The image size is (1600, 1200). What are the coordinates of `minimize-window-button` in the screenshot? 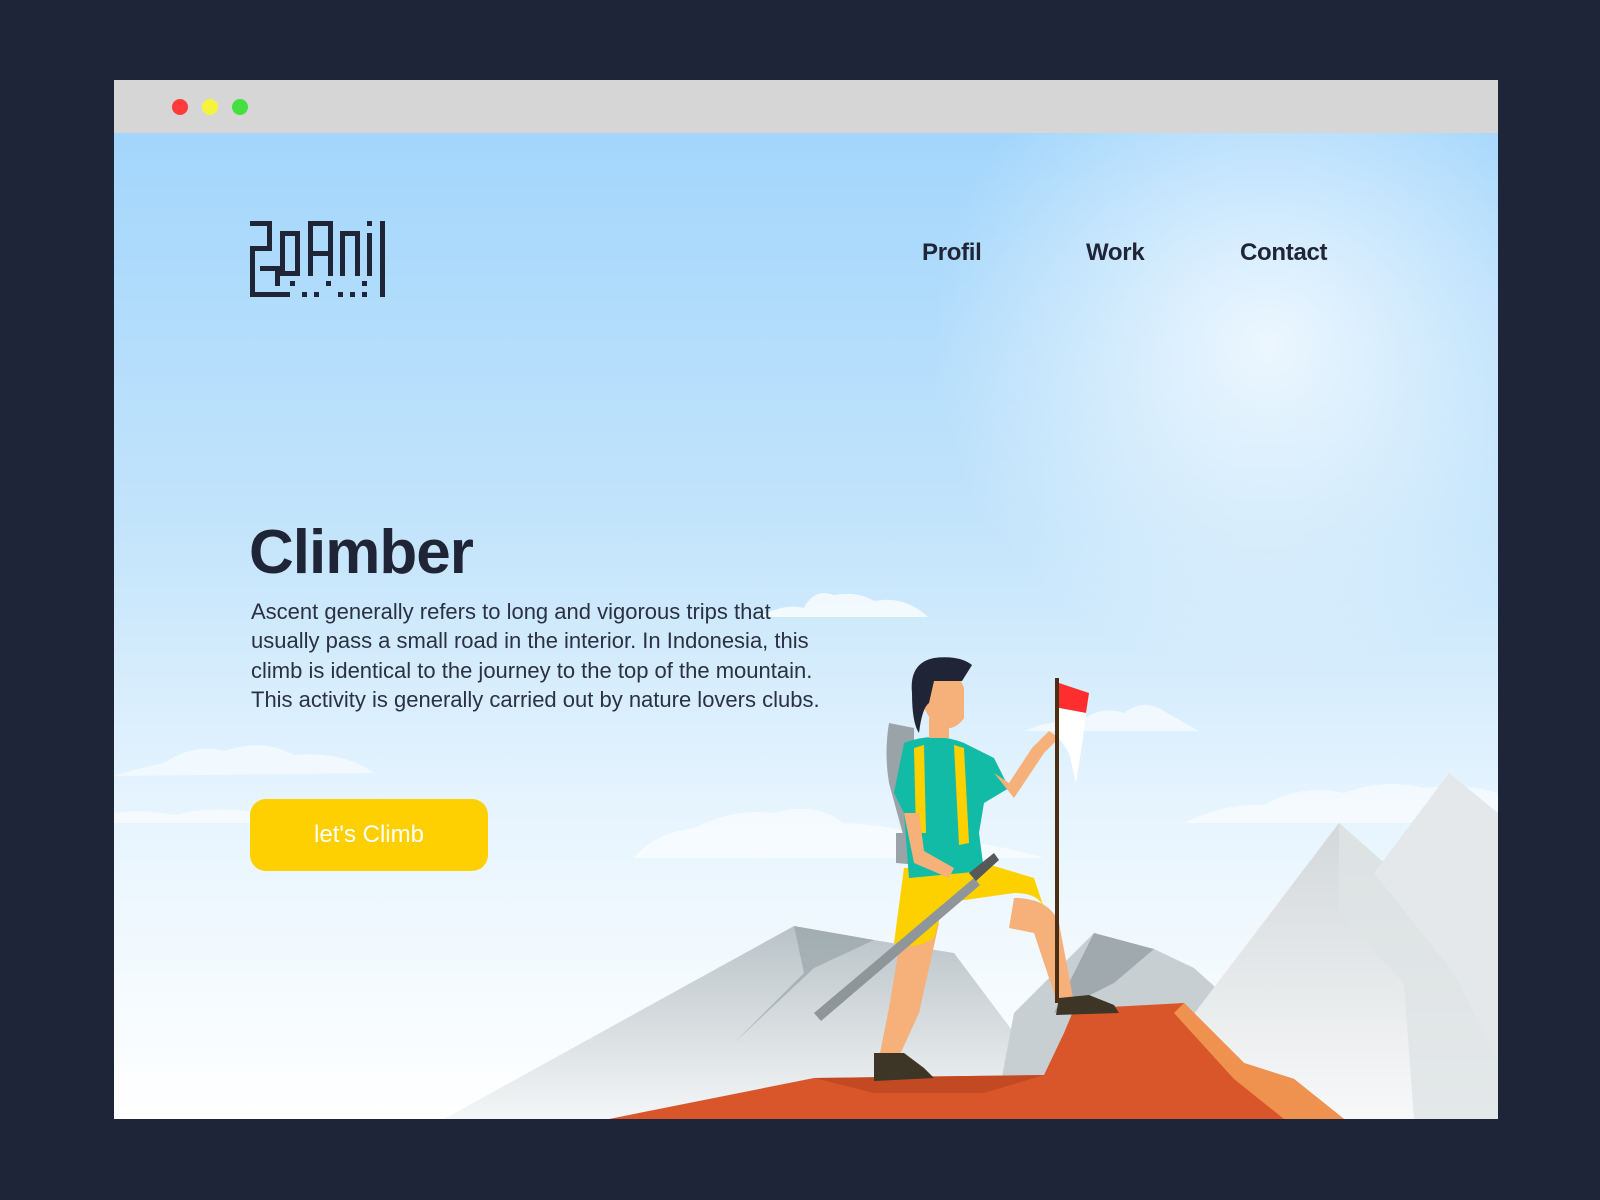 It's located at (210, 107).